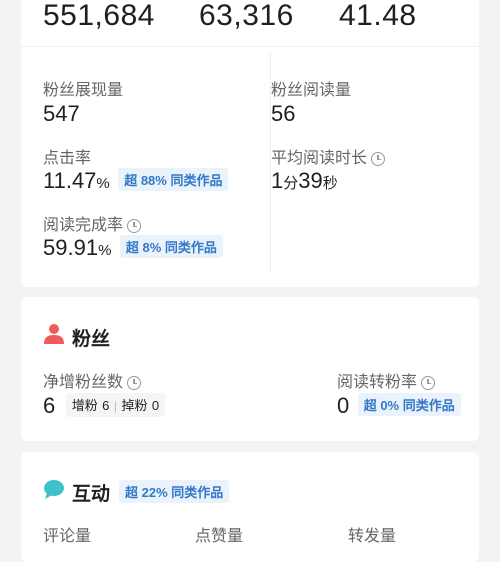  Describe the element at coordinates (378, 16) in the screenshot. I see `top-stat-3: 41.48` at that location.